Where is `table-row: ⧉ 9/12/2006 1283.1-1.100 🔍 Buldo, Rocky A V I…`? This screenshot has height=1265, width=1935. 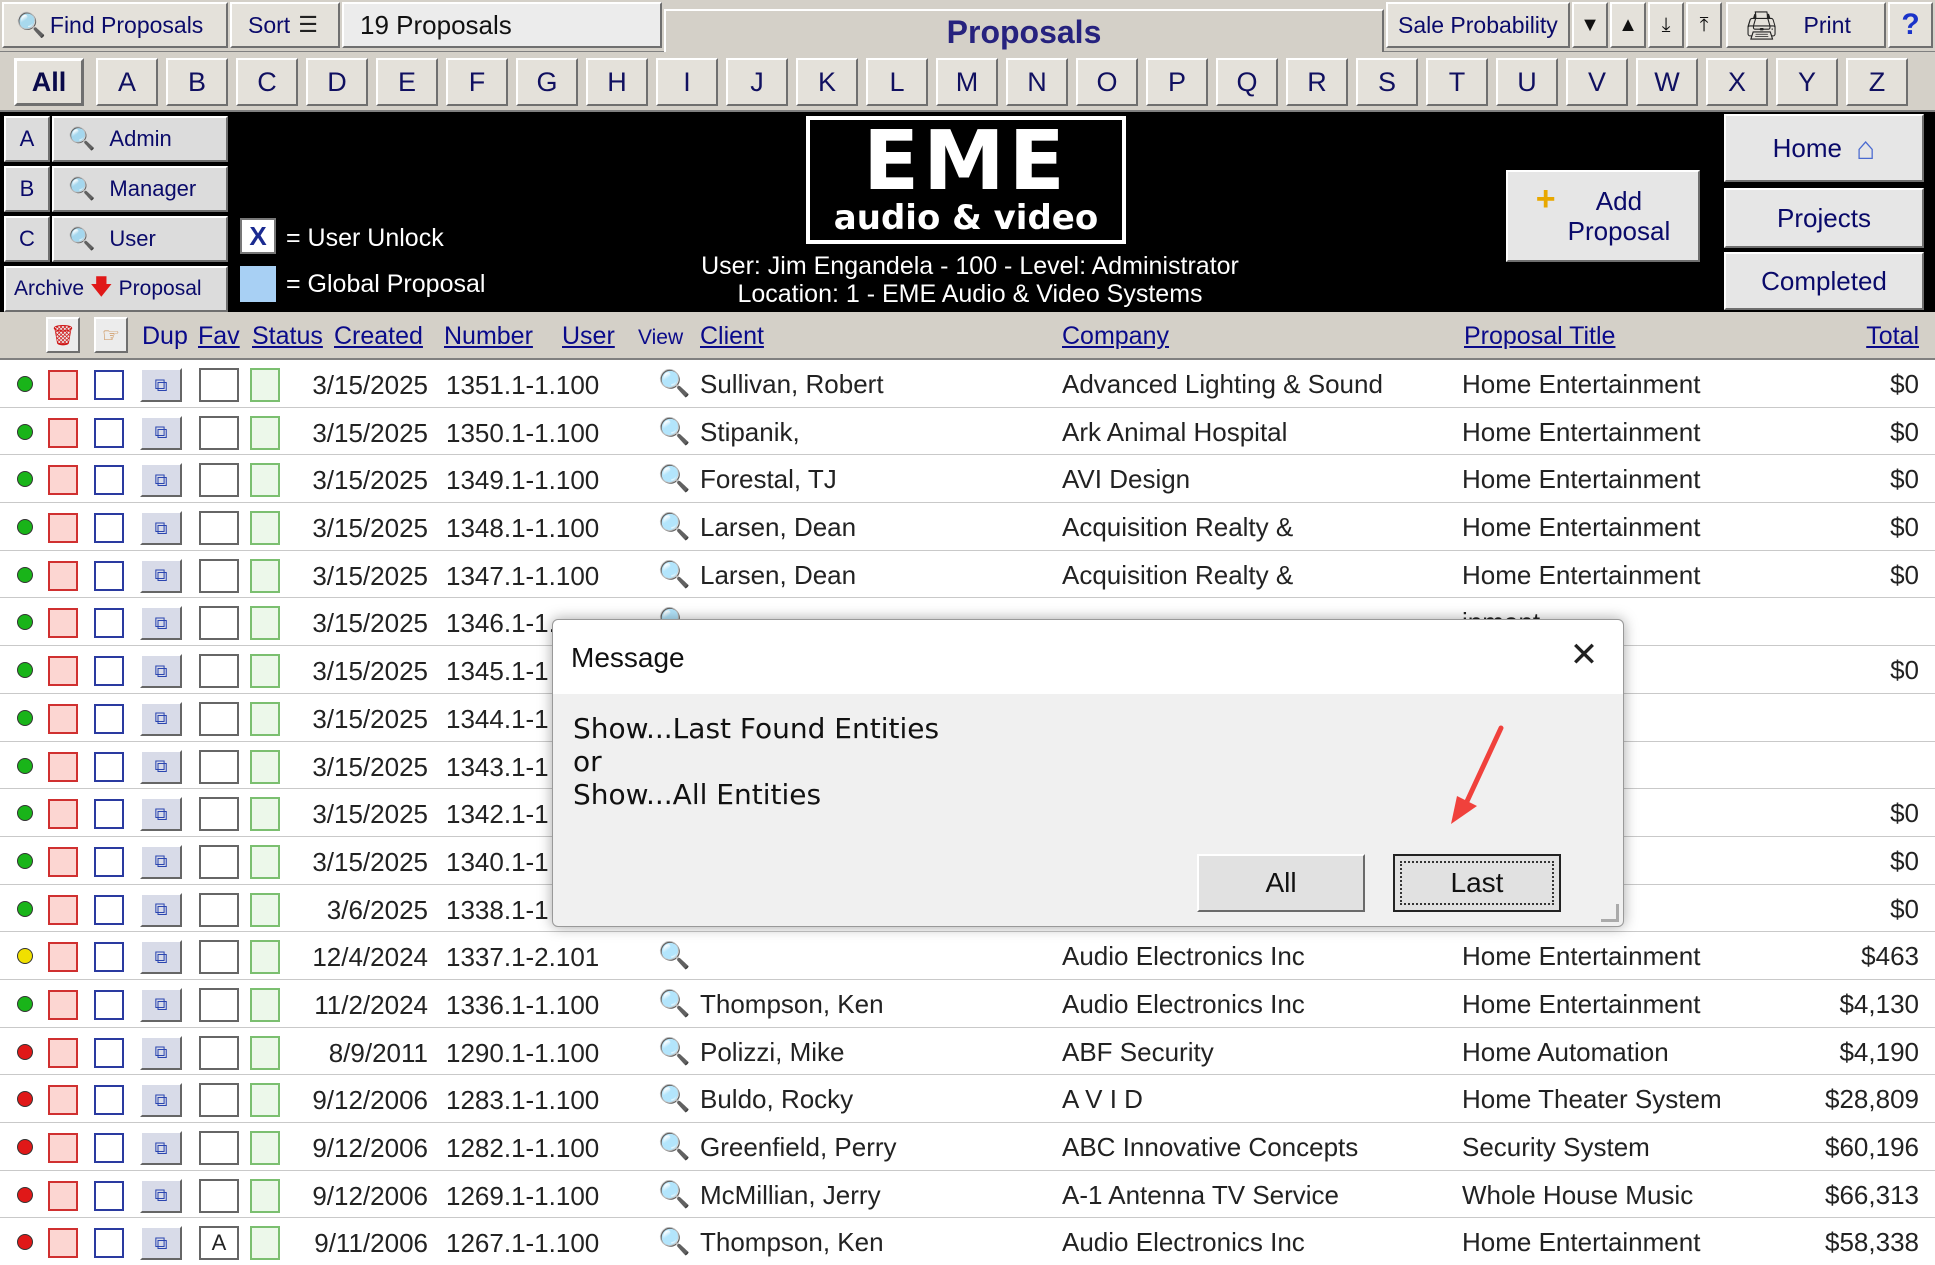 table-row: ⧉ 9/12/2006 1283.1-1.100 🔍 Buldo, Rocky A V I… is located at coordinates (967, 1099).